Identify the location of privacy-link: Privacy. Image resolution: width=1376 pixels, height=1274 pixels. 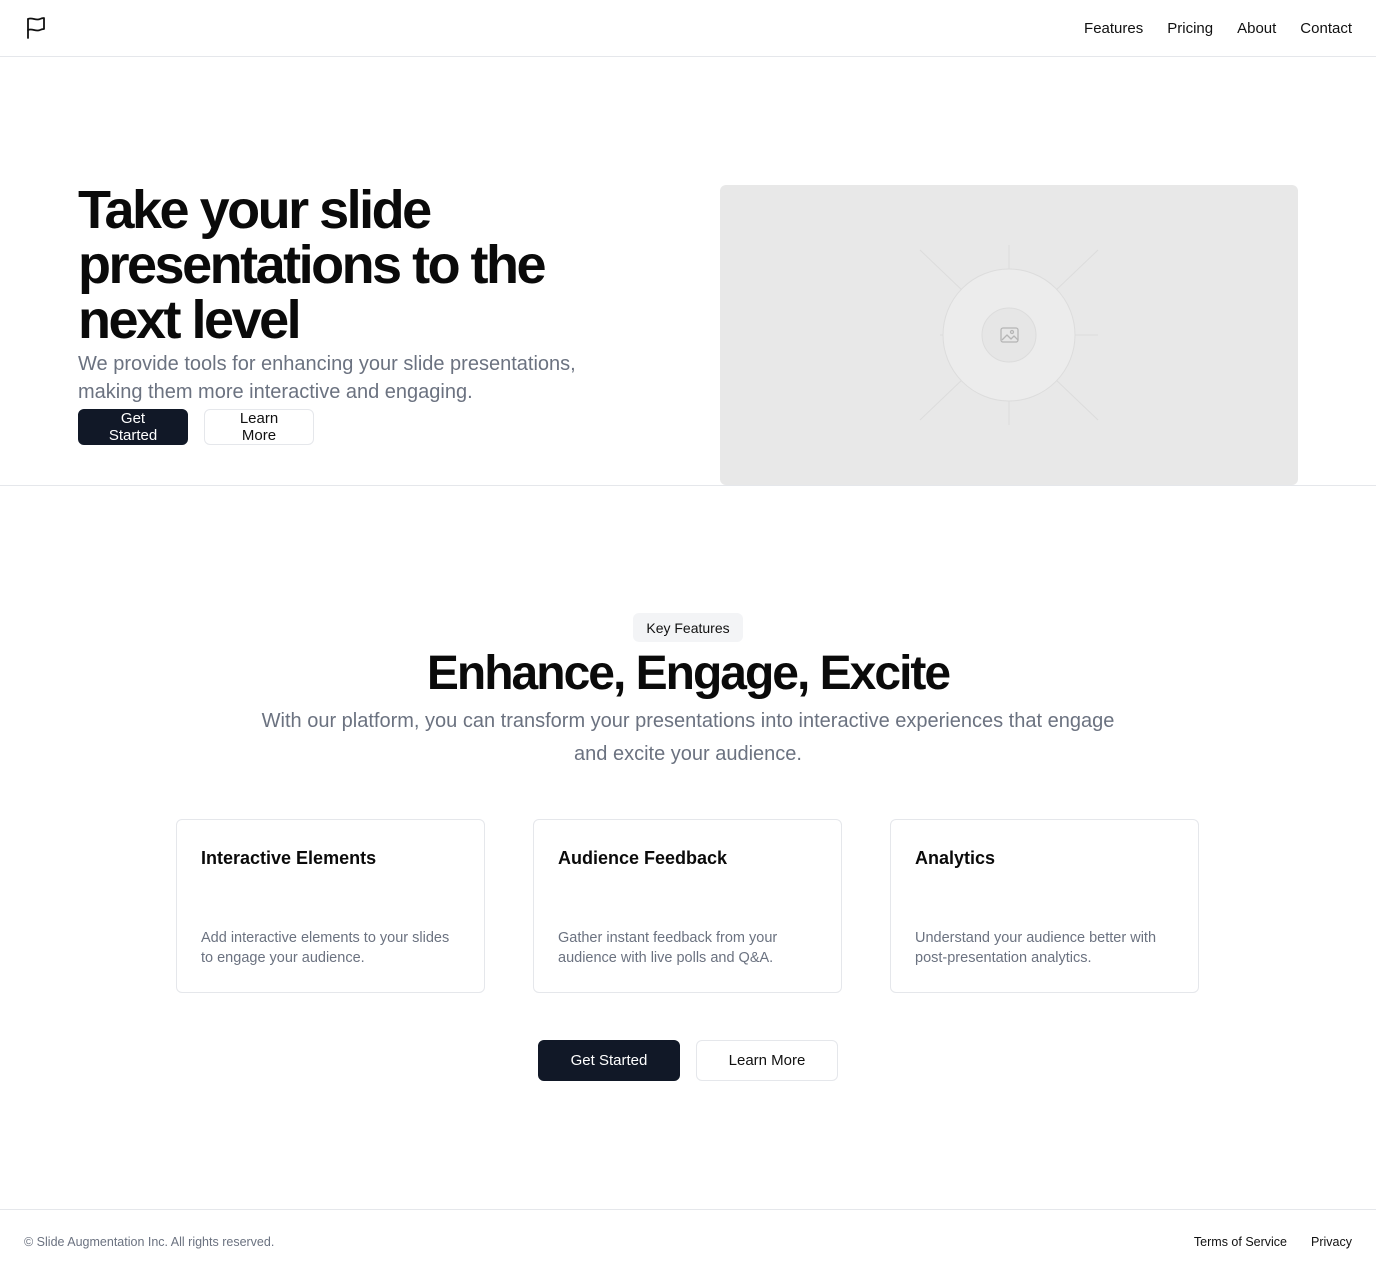
(1331, 1242).